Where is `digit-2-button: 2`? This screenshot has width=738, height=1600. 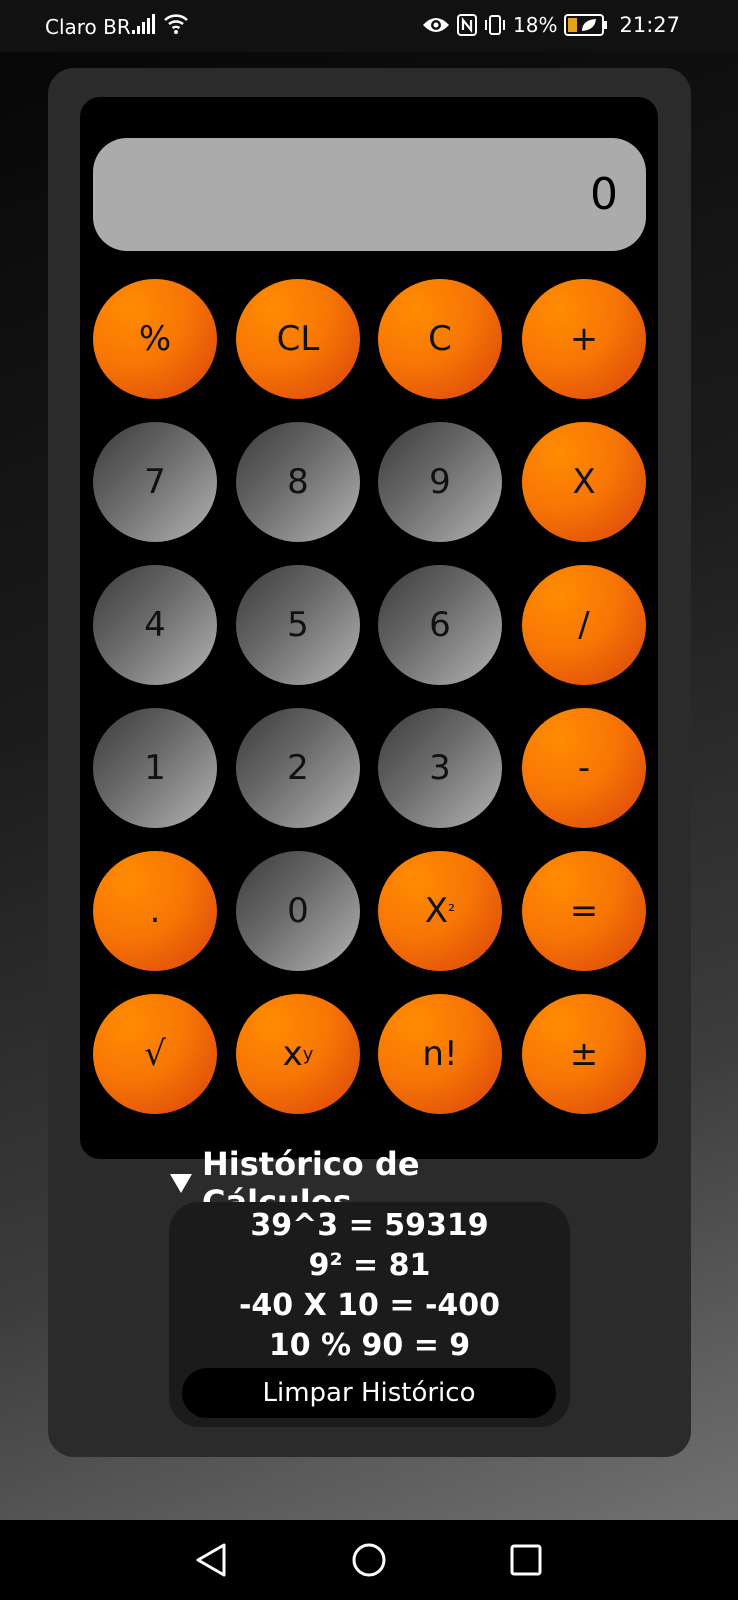 digit-2-button: 2 is located at coordinates (298, 768).